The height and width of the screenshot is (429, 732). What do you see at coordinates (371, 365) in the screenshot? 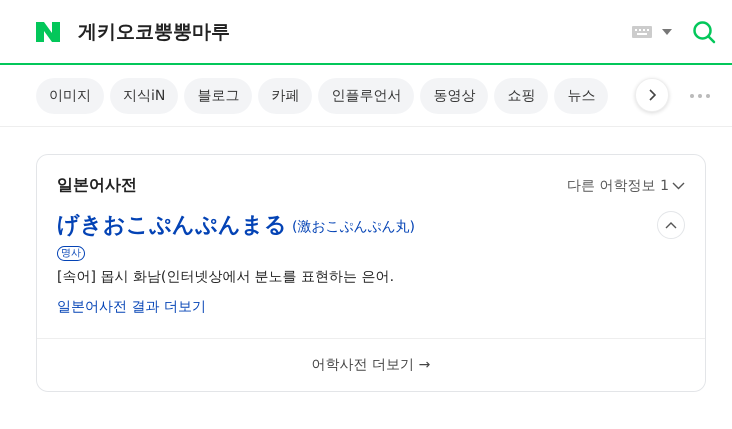
I see `dictionary-more-link: 어학사전 더보기 →` at bounding box center [371, 365].